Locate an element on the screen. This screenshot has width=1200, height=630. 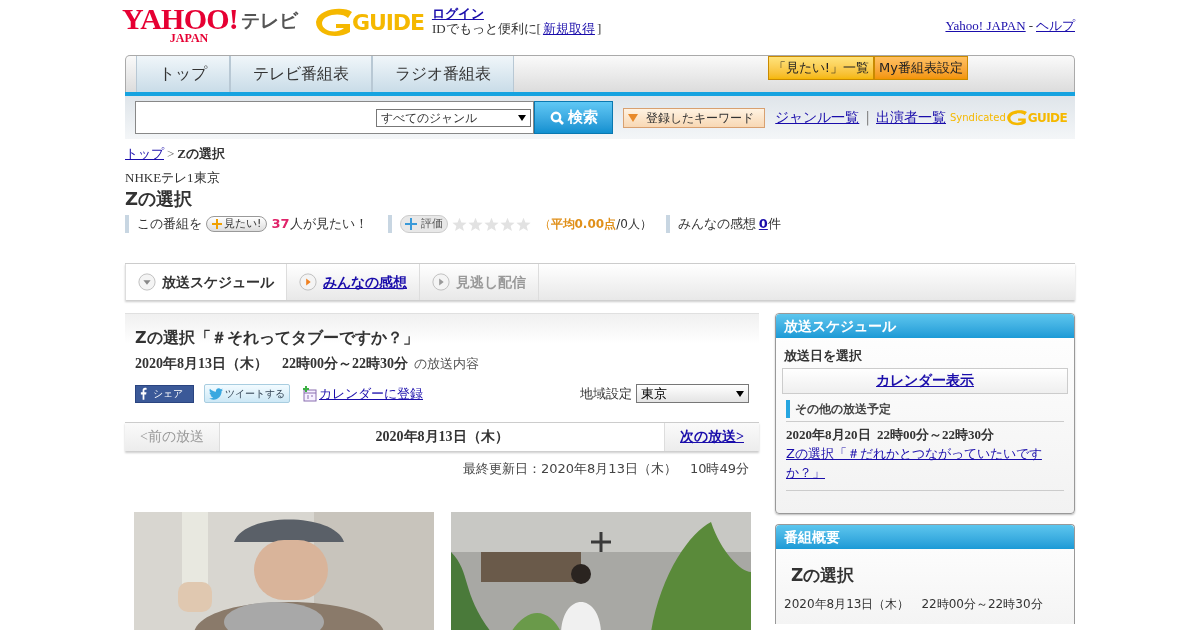
want-count: 37 is located at coordinates (280, 224).